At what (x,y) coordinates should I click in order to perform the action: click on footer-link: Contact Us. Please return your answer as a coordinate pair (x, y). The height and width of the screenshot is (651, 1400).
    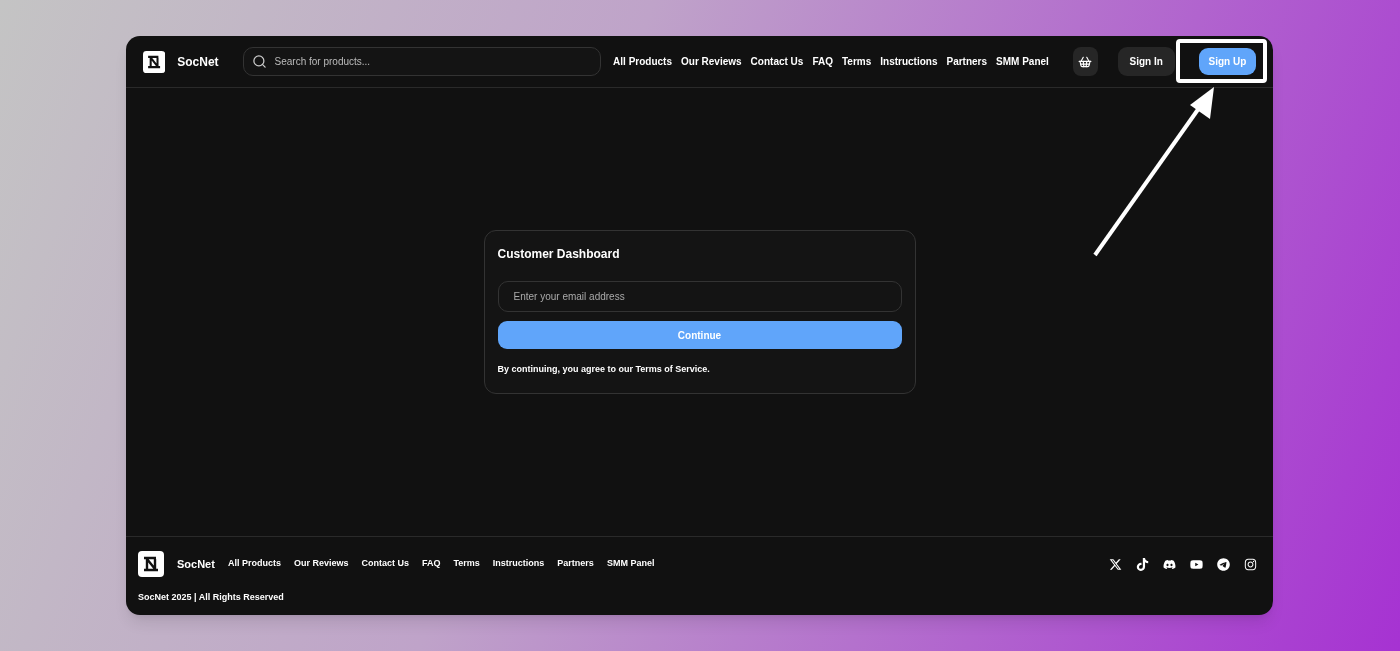
    Looking at the image, I should click on (385, 564).